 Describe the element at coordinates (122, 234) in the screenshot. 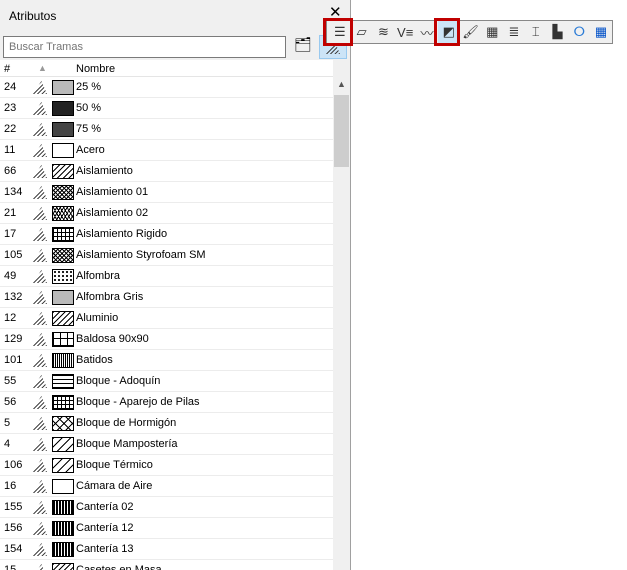

I see `fill-name: Aislamiento Rigido` at that location.